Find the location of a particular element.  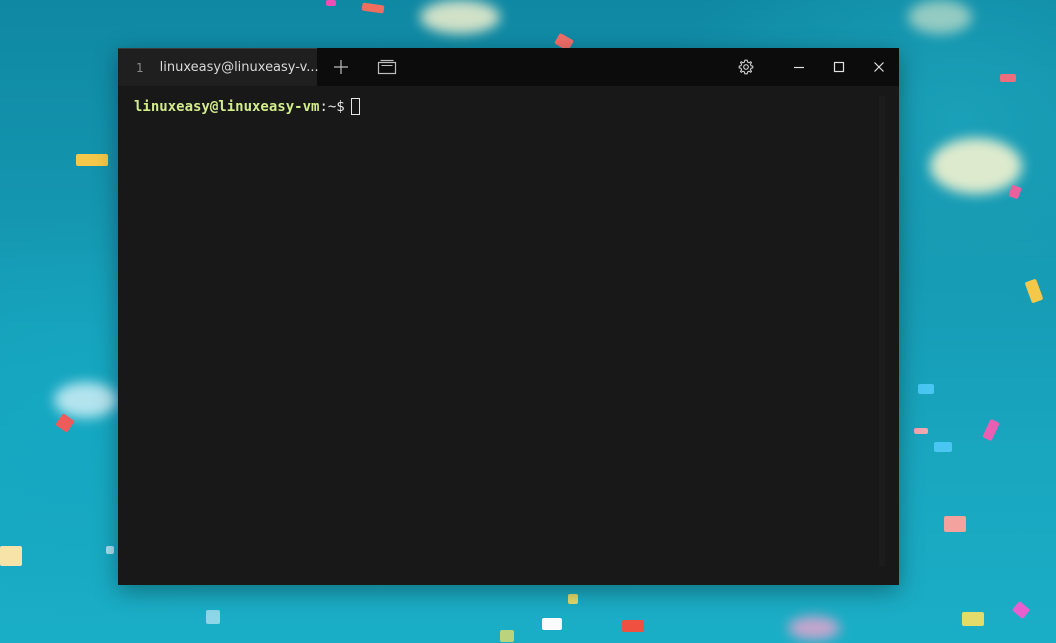

prompt-path: :~$ is located at coordinates (332, 107).